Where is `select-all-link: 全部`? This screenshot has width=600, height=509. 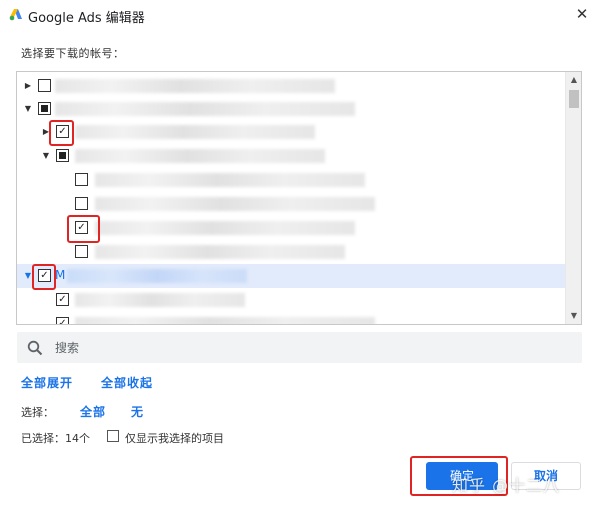
select-all-link: 全部 is located at coordinates (93, 411).